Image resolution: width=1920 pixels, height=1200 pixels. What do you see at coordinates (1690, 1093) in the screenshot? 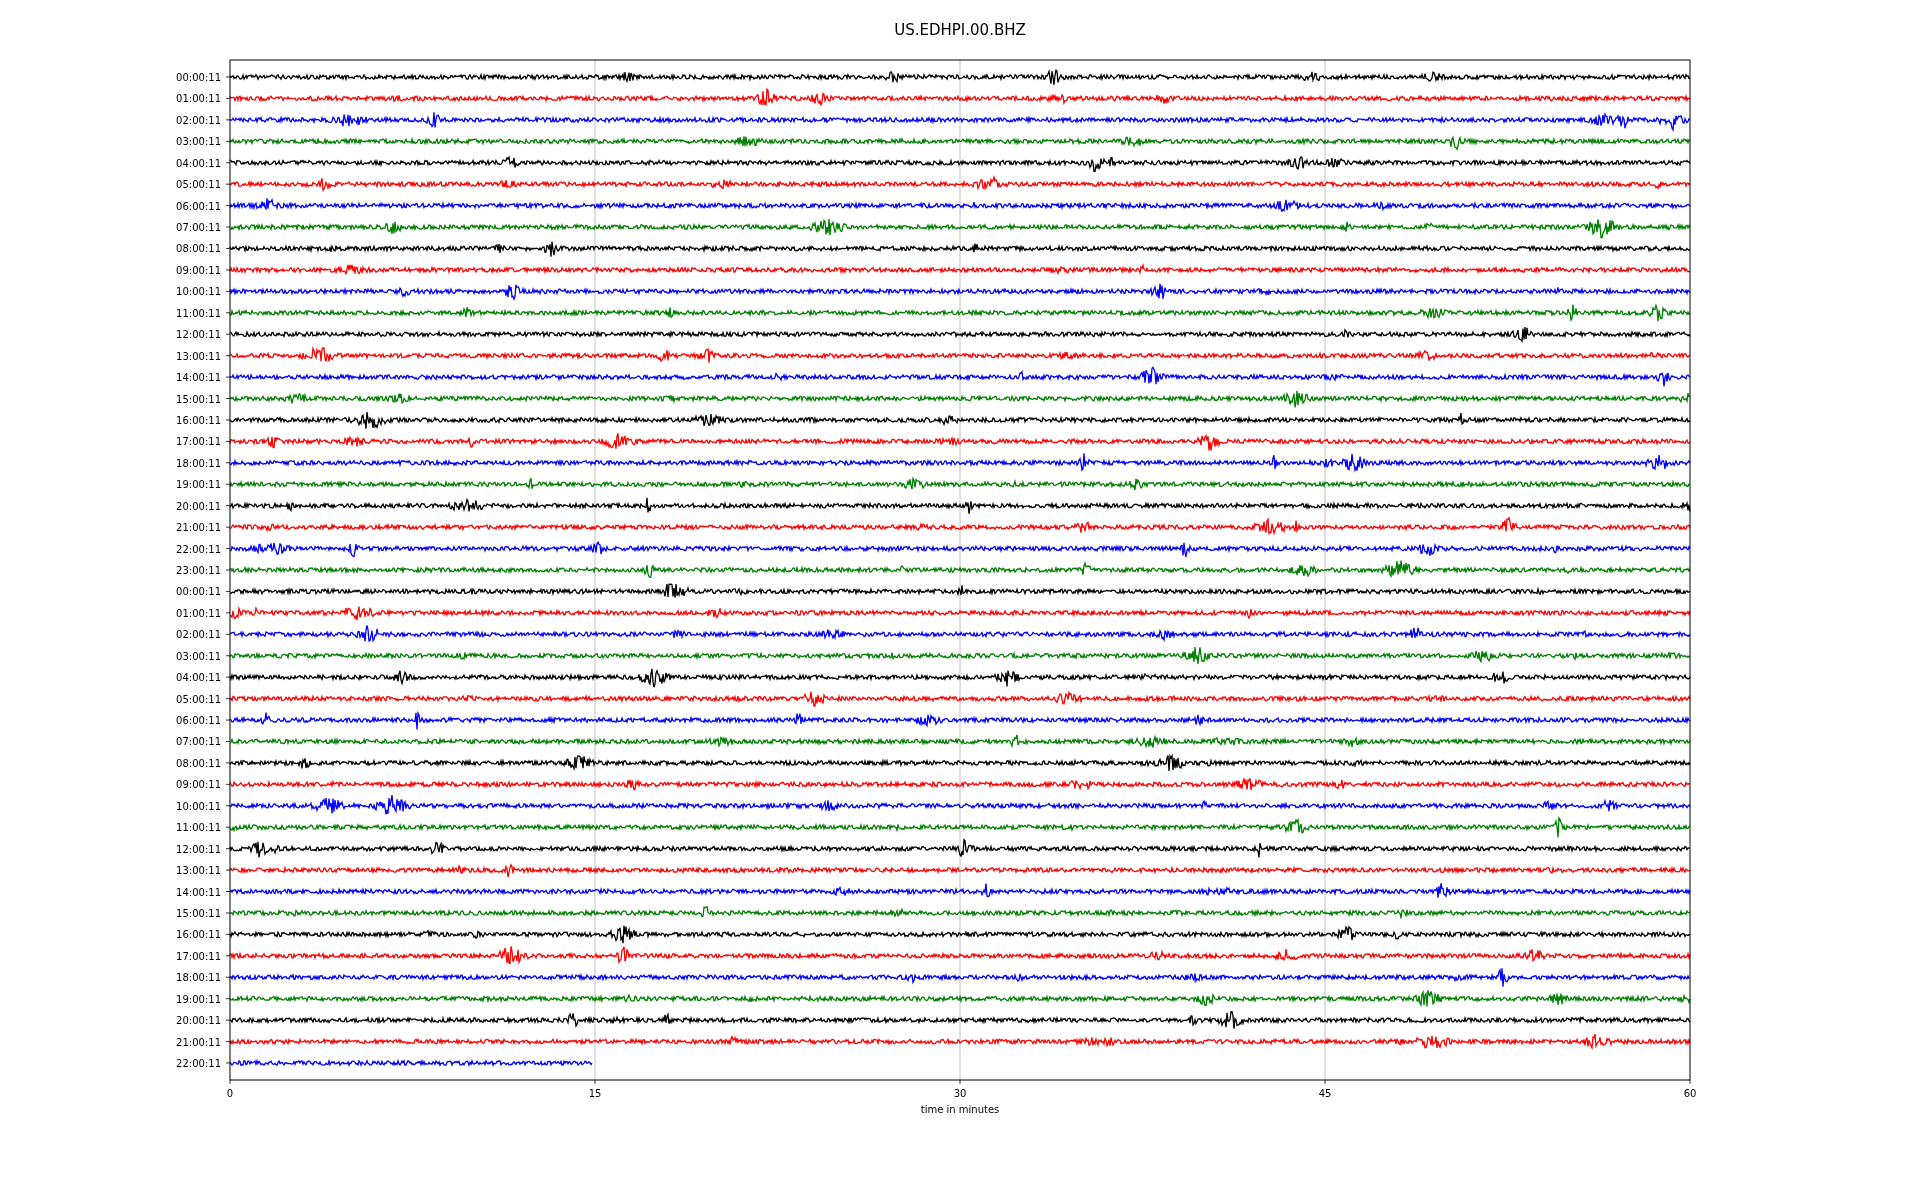
I see `x-tick-label: 60` at bounding box center [1690, 1093].